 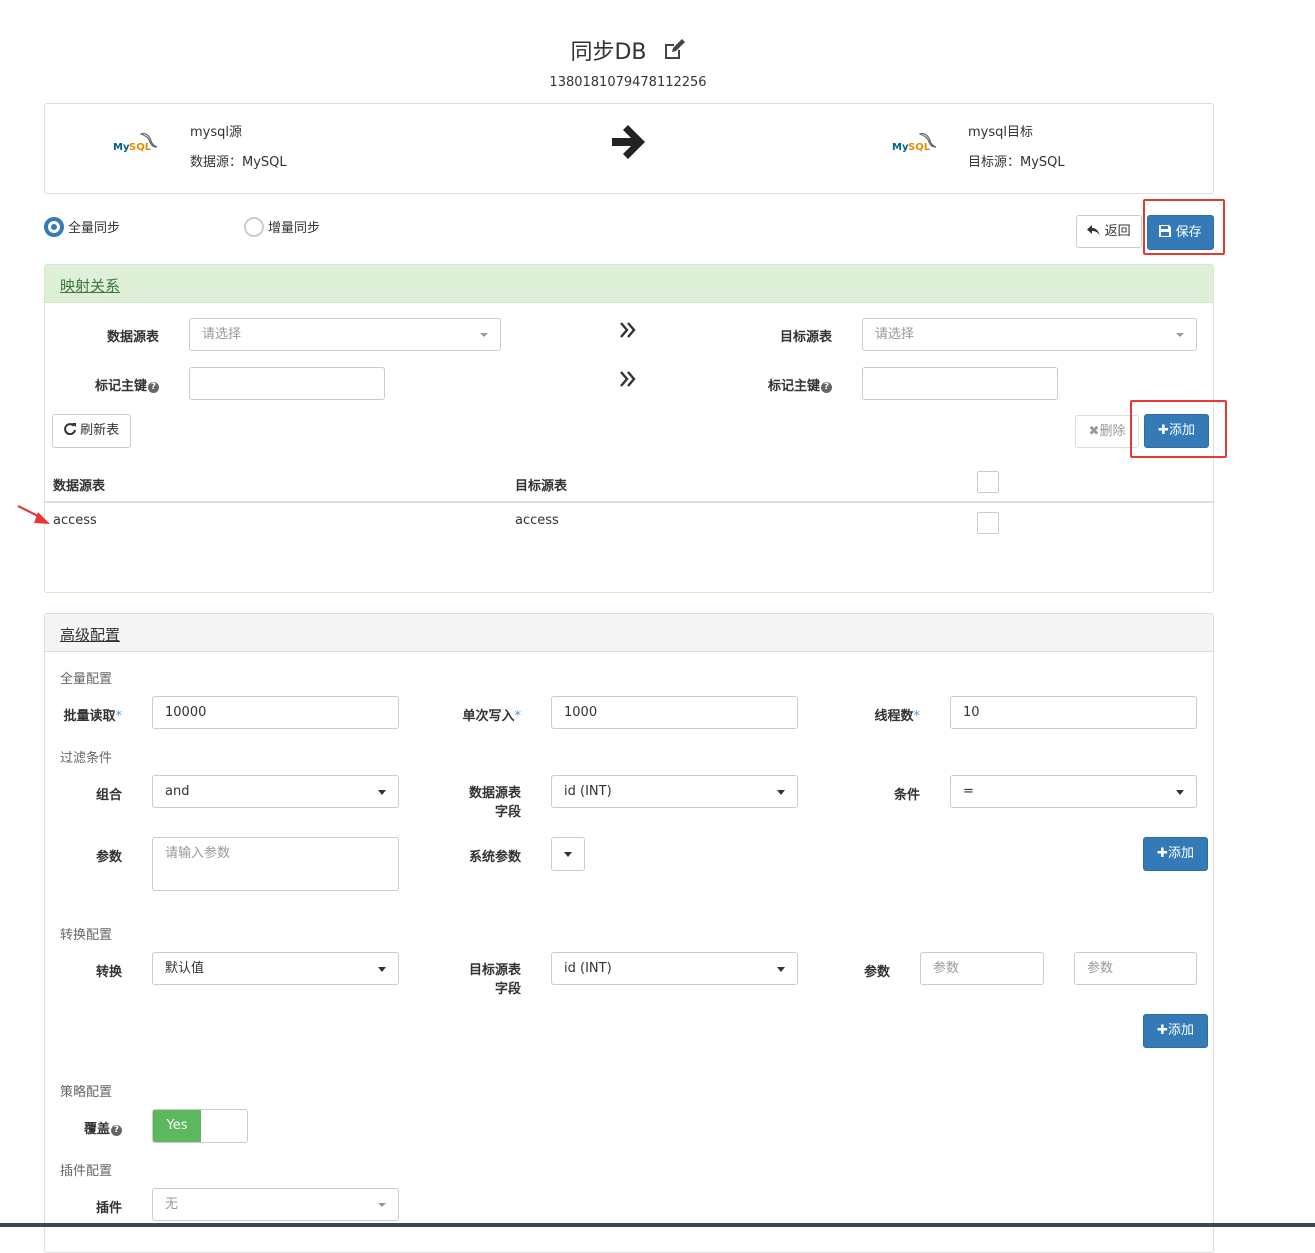 I want to click on source-pk-input, so click(x=287, y=383).